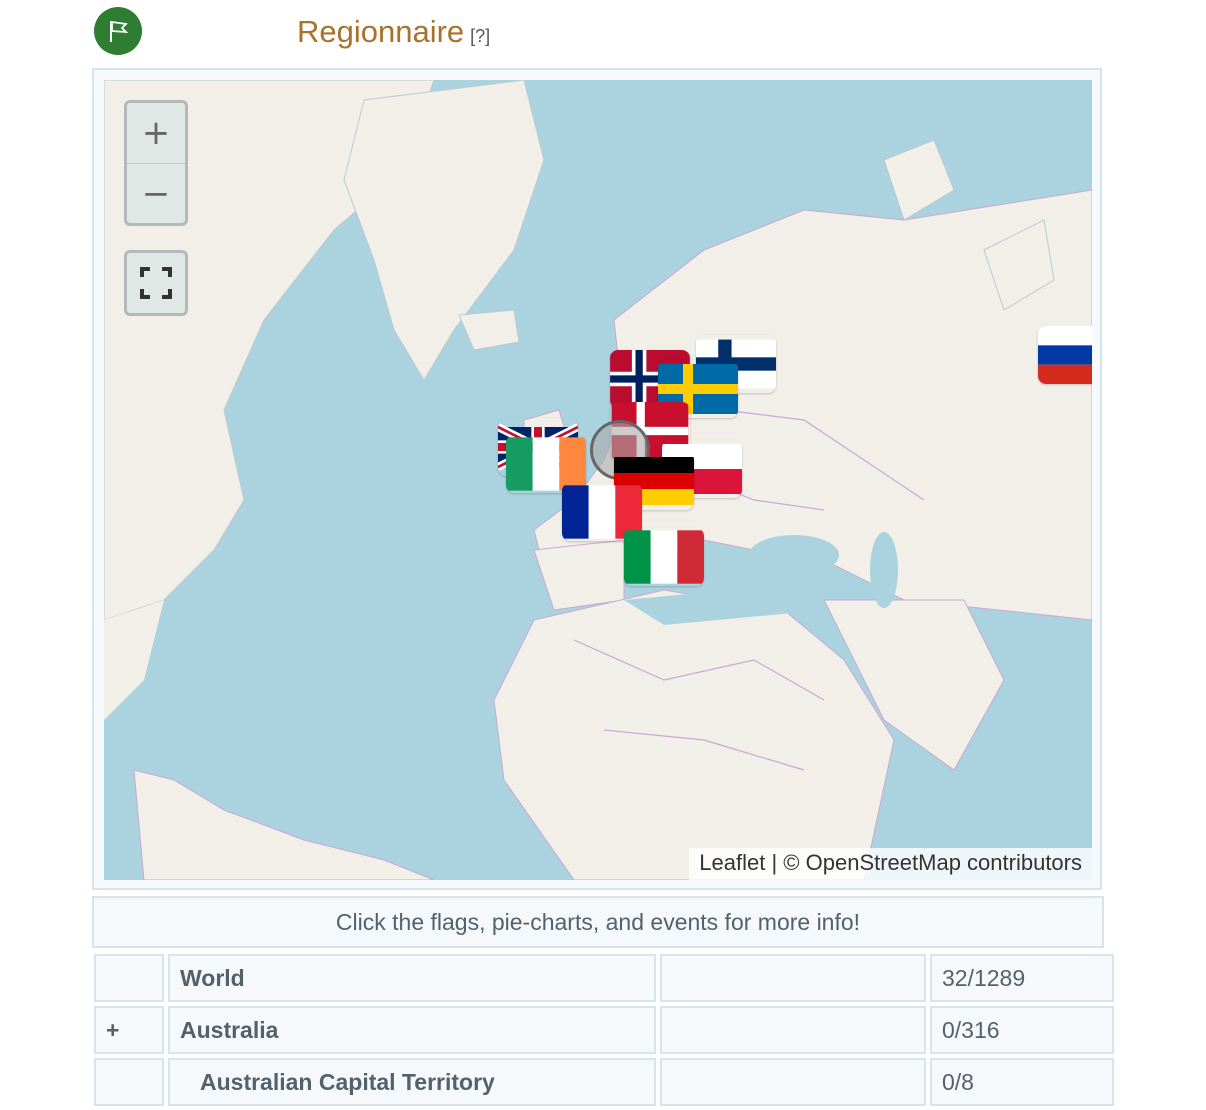  I want to click on region-name: World, so click(412, 978).